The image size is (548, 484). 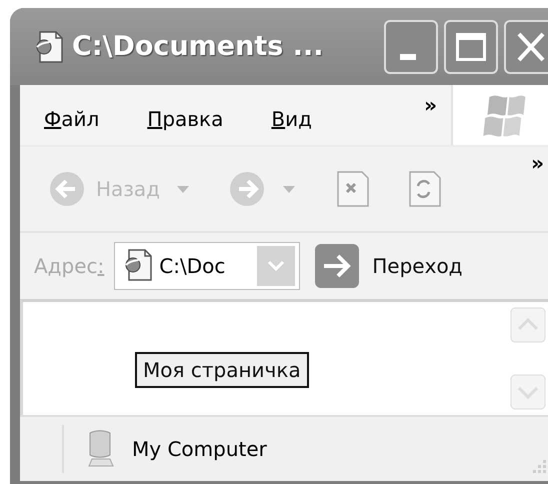 I want to click on close-button, so click(x=526, y=47).